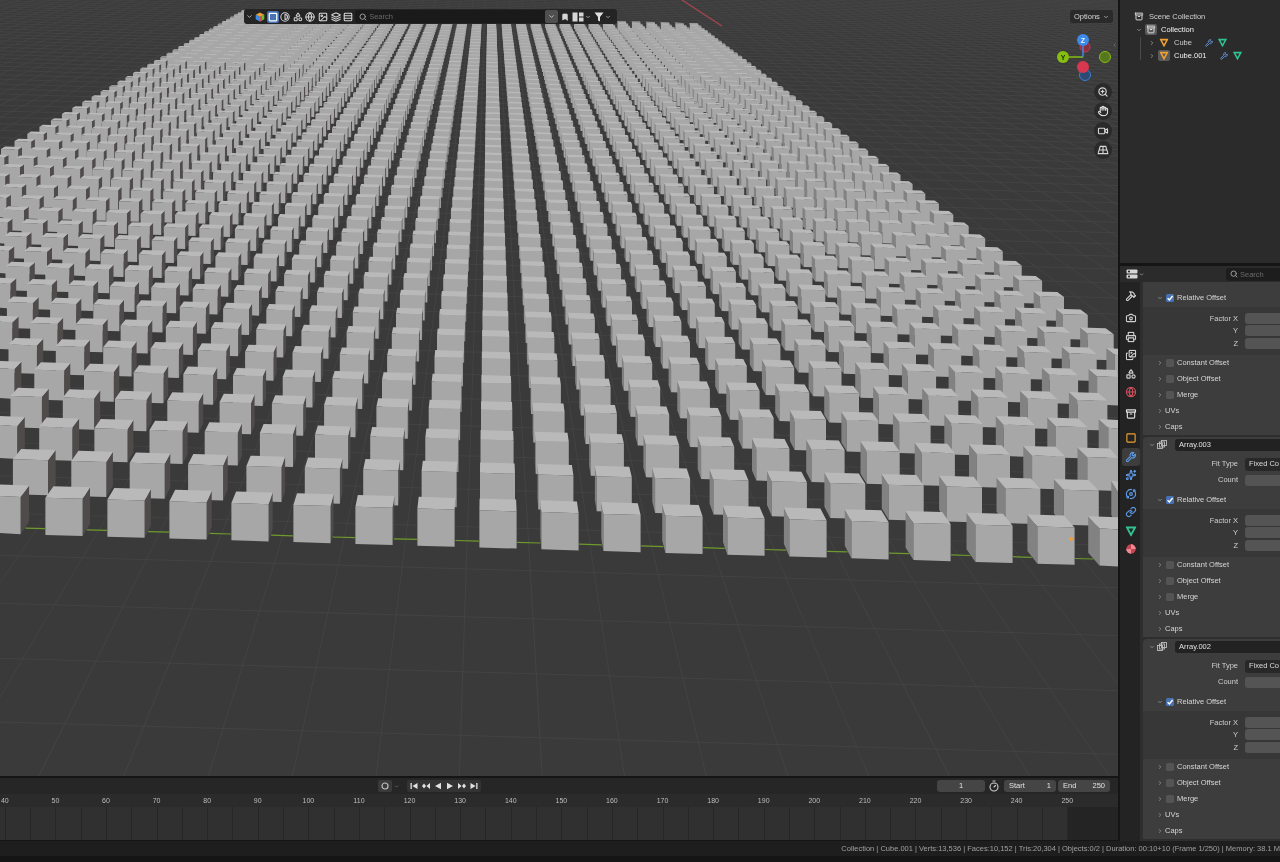  What do you see at coordinates (335, 16) in the screenshot?
I see `layers-icon` at bounding box center [335, 16].